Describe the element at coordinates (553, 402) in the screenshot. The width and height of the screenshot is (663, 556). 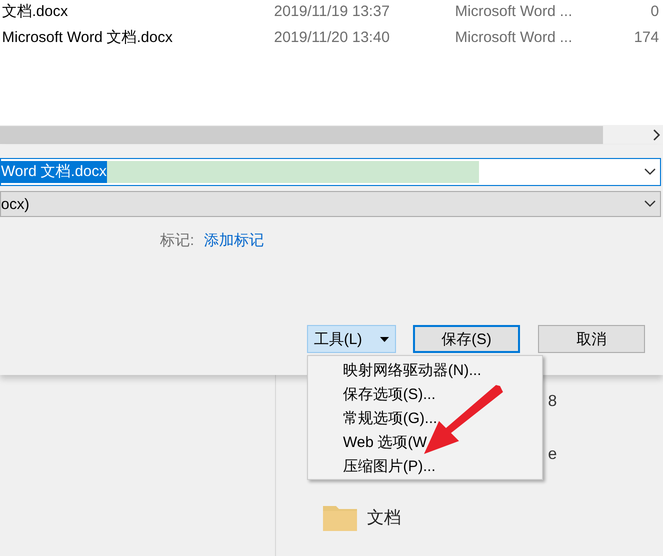
I see `list-text: 8` at that location.